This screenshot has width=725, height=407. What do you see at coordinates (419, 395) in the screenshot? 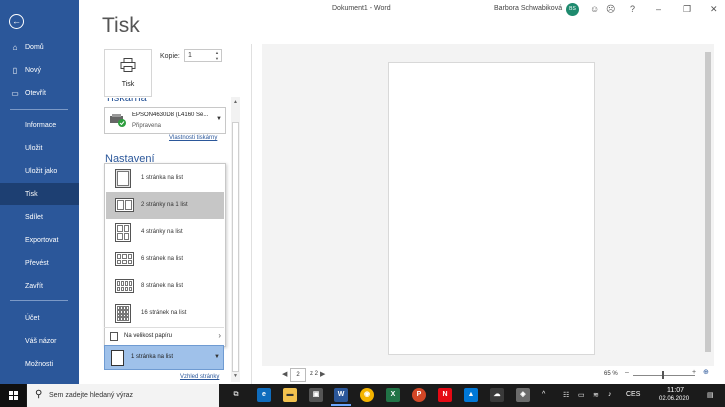
I see `powerpoint-icon: P` at bounding box center [419, 395].